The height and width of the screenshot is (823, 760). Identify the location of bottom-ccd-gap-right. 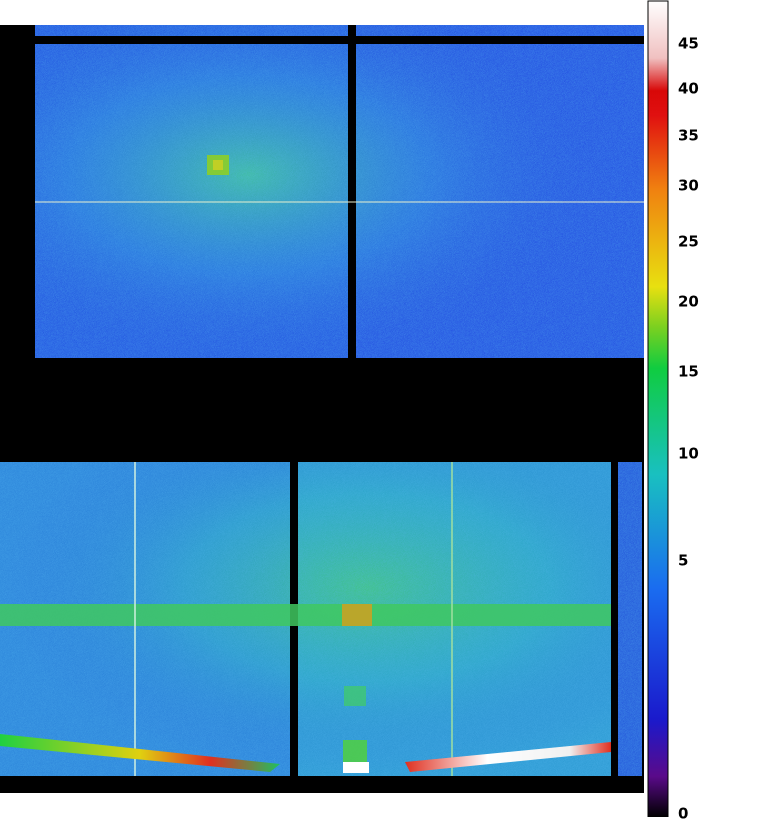
(614, 619).